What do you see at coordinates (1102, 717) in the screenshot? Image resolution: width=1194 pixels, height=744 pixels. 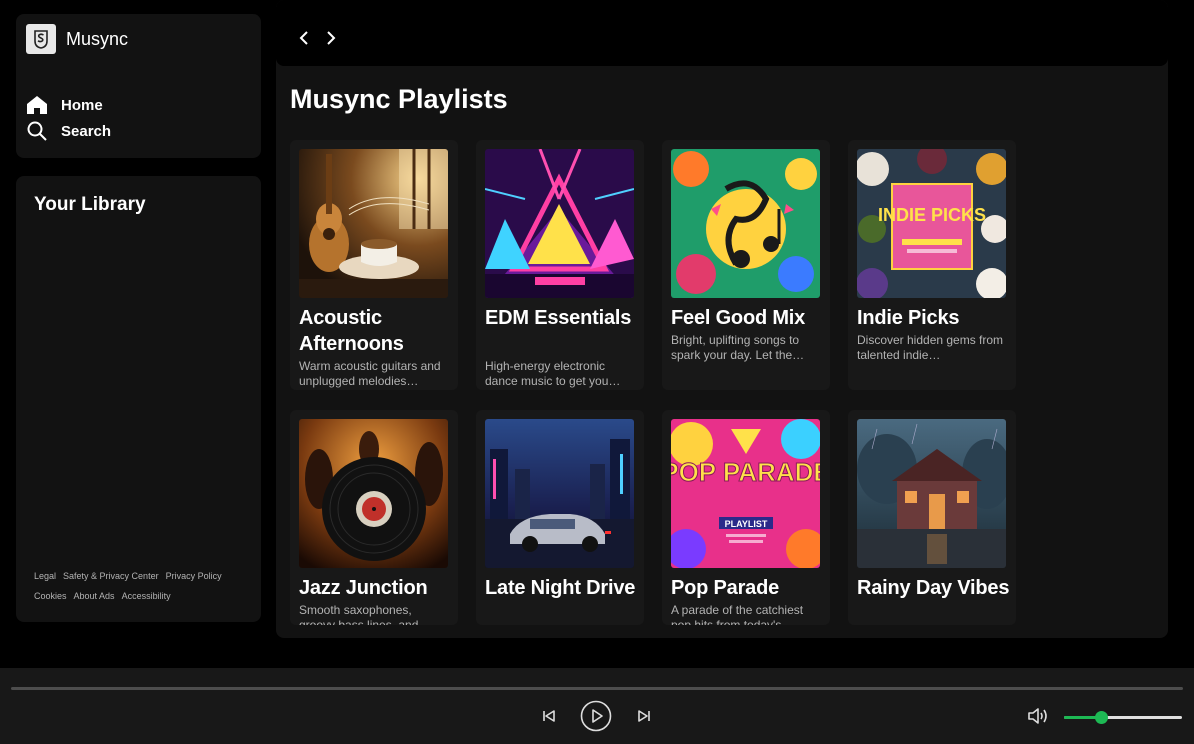 I see `volume-knob` at bounding box center [1102, 717].